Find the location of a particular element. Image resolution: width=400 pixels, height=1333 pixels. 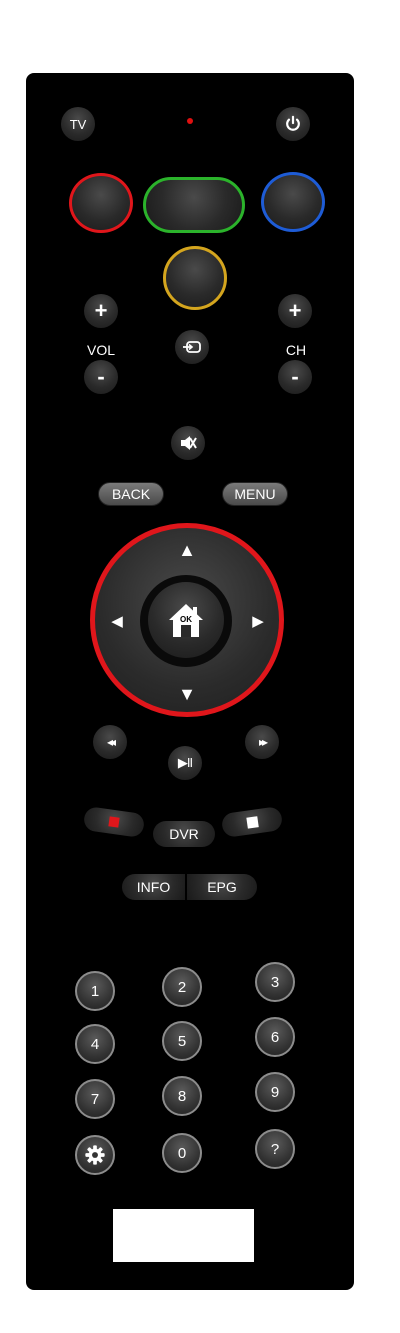

power-led is located at coordinates (190, 121).